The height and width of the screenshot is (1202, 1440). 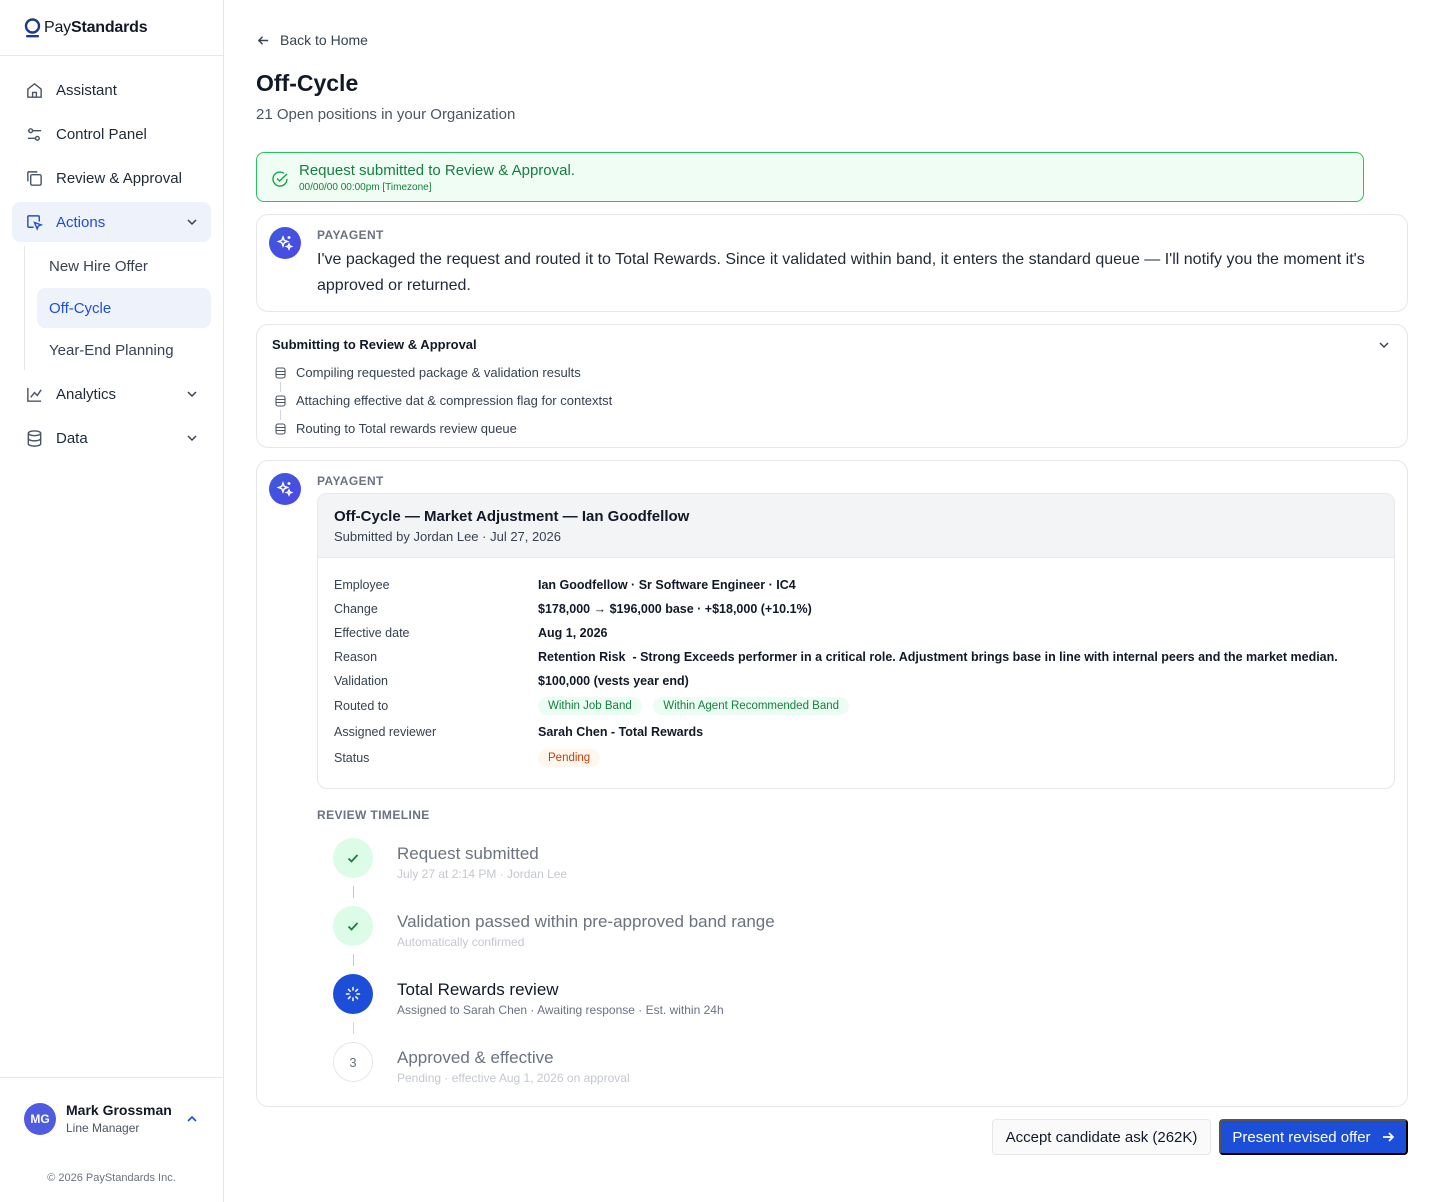 I want to click on avatar: MG, so click(x=40, y=1118).